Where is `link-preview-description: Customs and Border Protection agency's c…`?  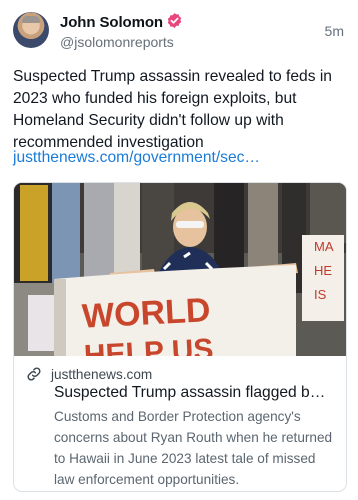 link-preview-description: Customs and Border Protection agency's c… is located at coordinates (193, 448).